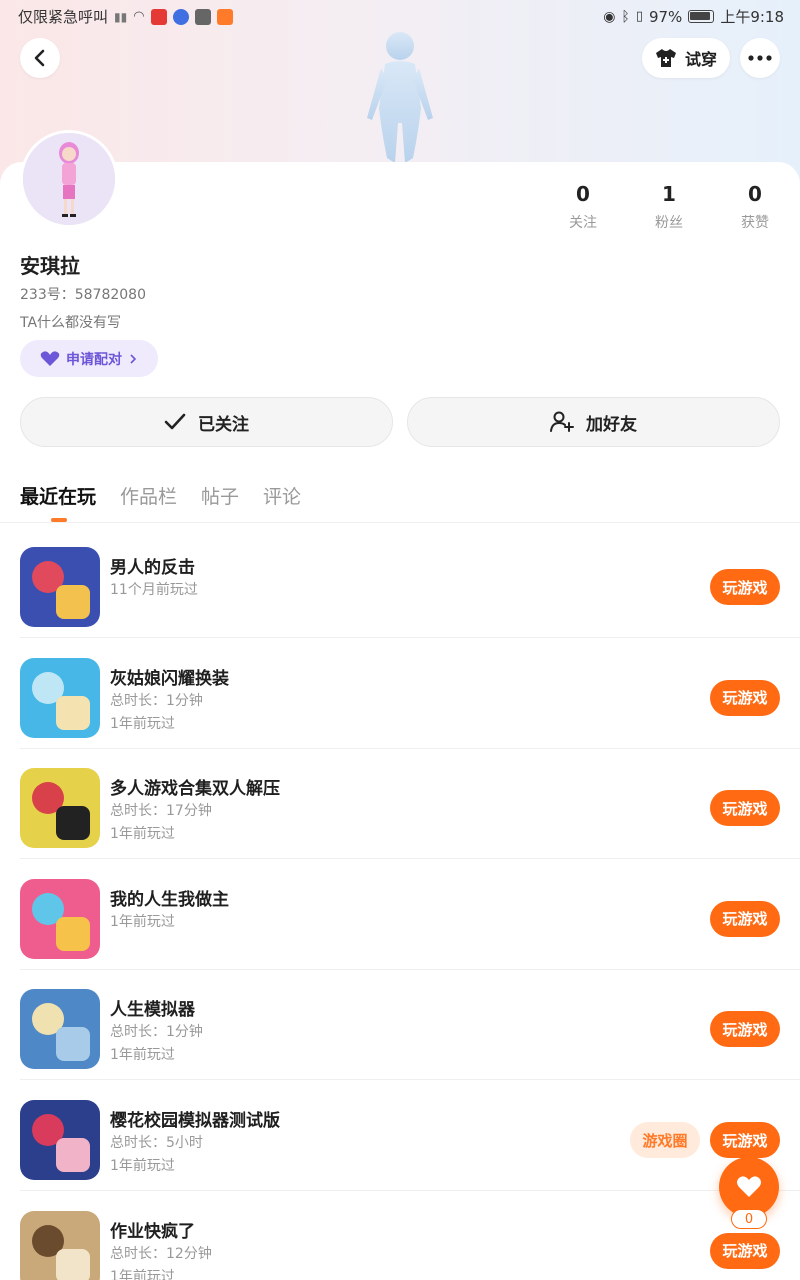 This screenshot has width=800, height=1280. Describe the element at coordinates (223, 424) in the screenshot. I see `followed-label: 已关注` at that location.